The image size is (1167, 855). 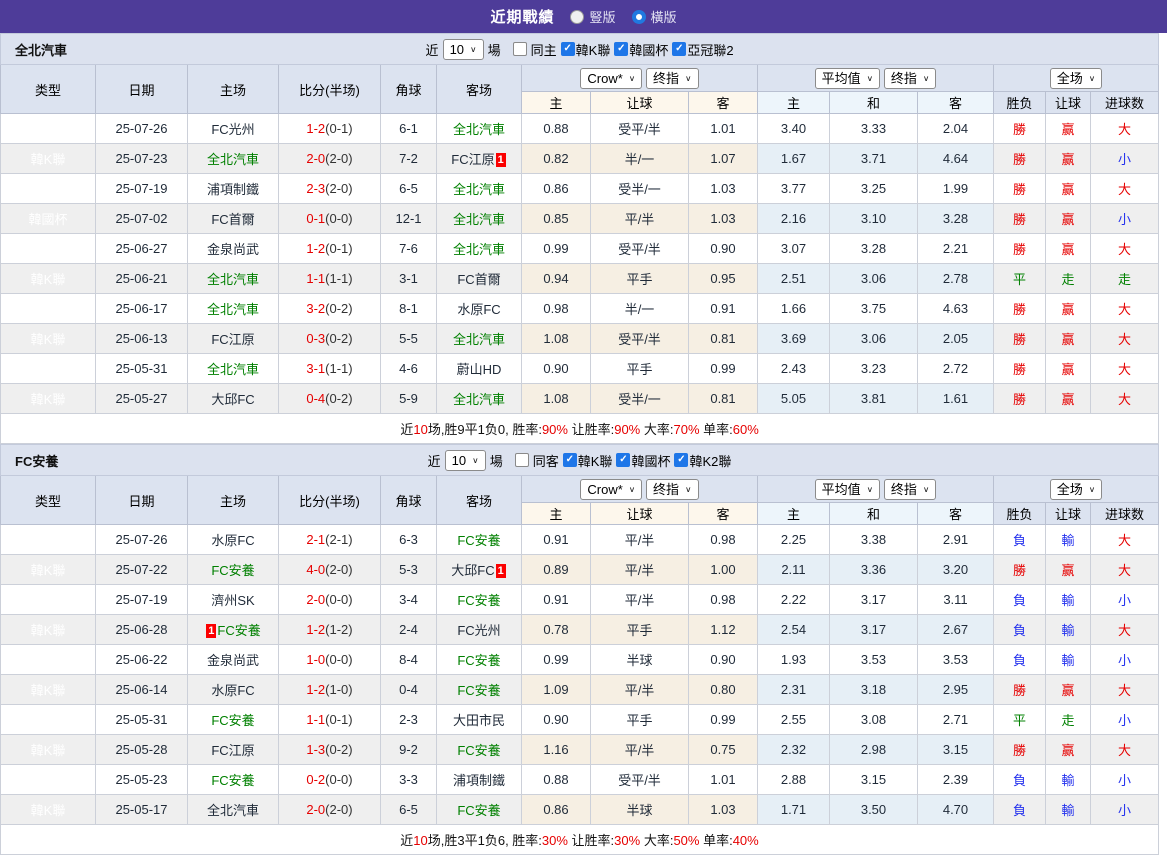 I want to click on match-date-cell: 25-07-02, so click(x=141, y=218).